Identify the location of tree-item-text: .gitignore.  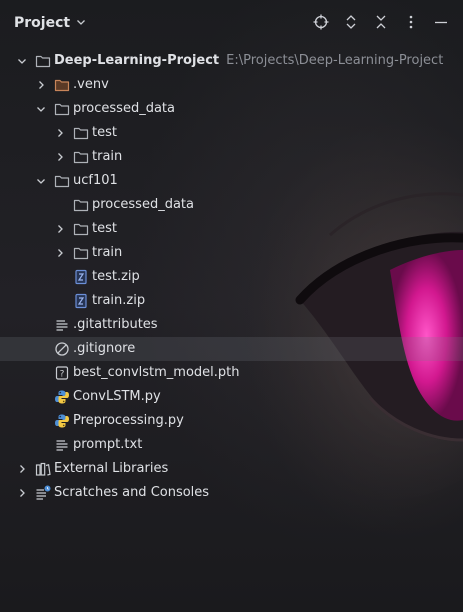
(104, 348).